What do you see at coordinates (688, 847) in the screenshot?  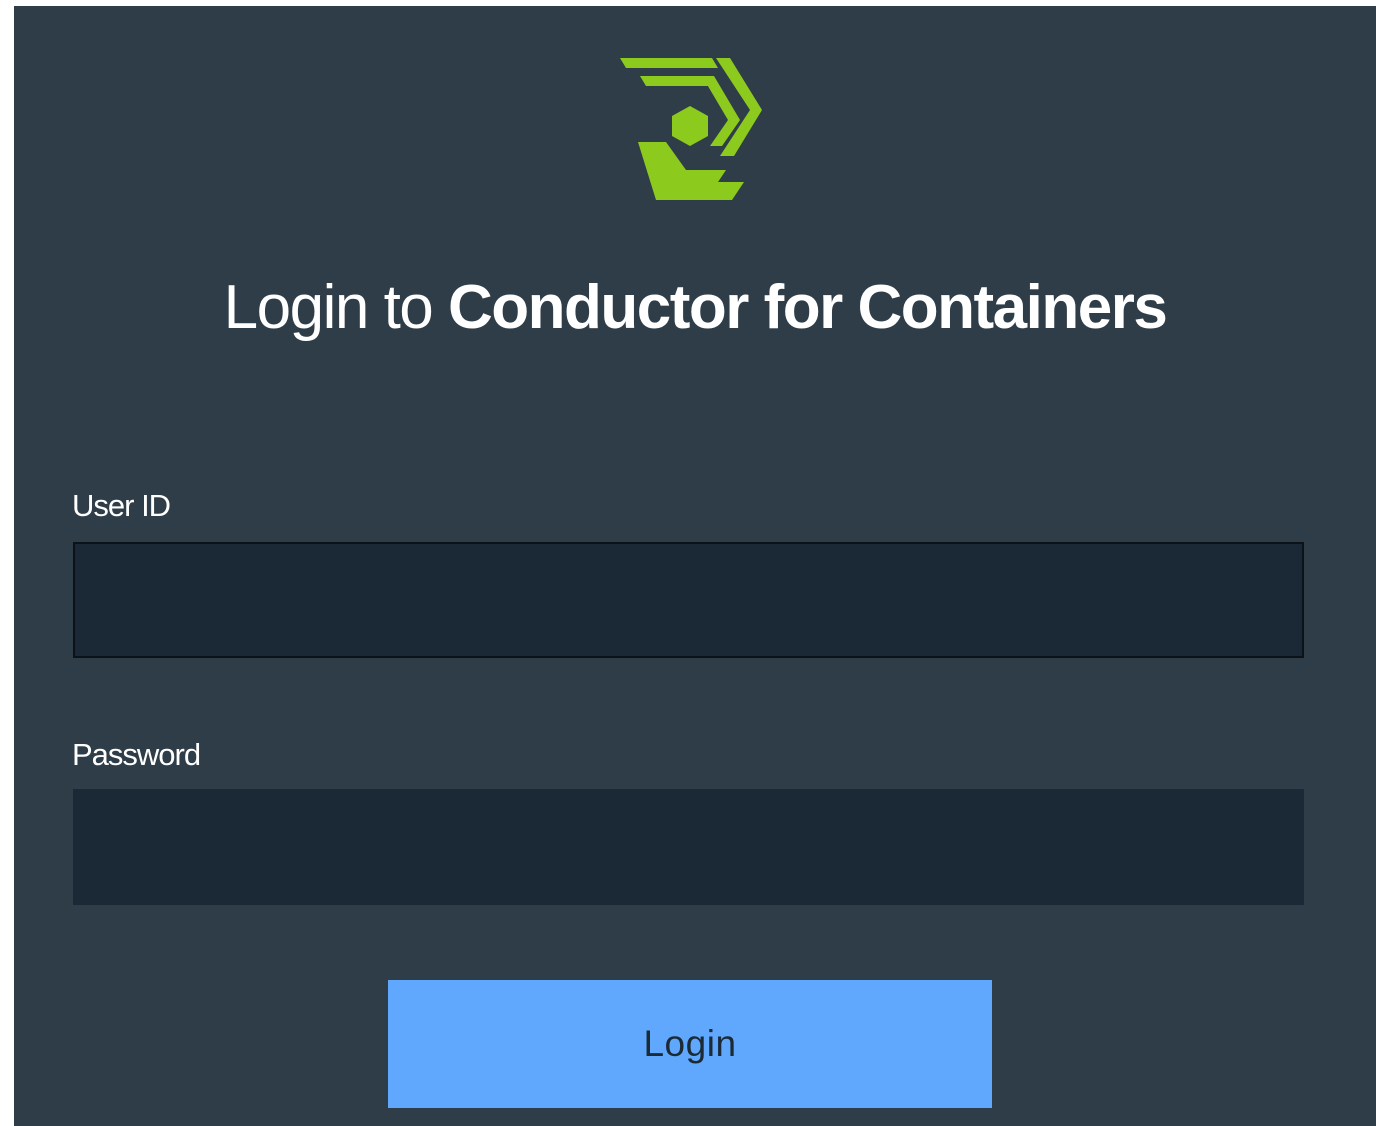 I see `password-input` at bounding box center [688, 847].